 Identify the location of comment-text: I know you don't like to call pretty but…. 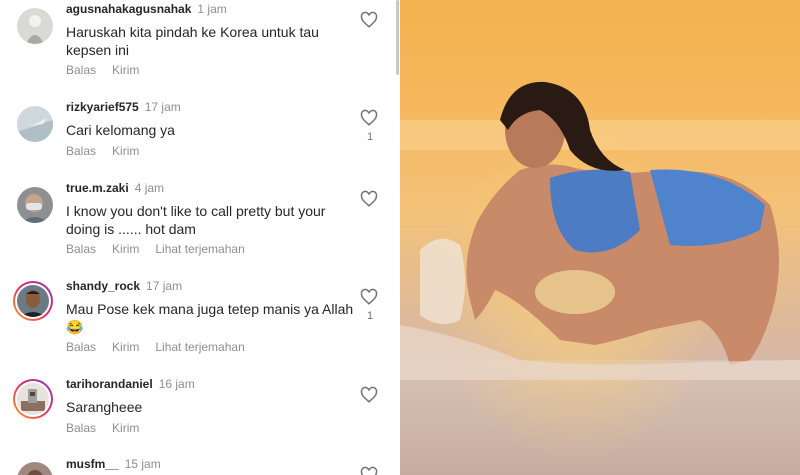
(196, 220).